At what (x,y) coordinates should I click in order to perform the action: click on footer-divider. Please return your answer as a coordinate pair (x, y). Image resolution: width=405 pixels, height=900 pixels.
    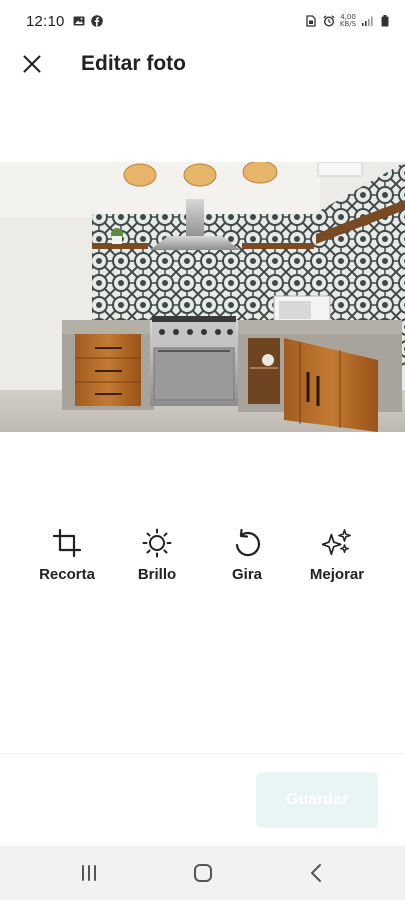
    Looking at the image, I should click on (202, 753).